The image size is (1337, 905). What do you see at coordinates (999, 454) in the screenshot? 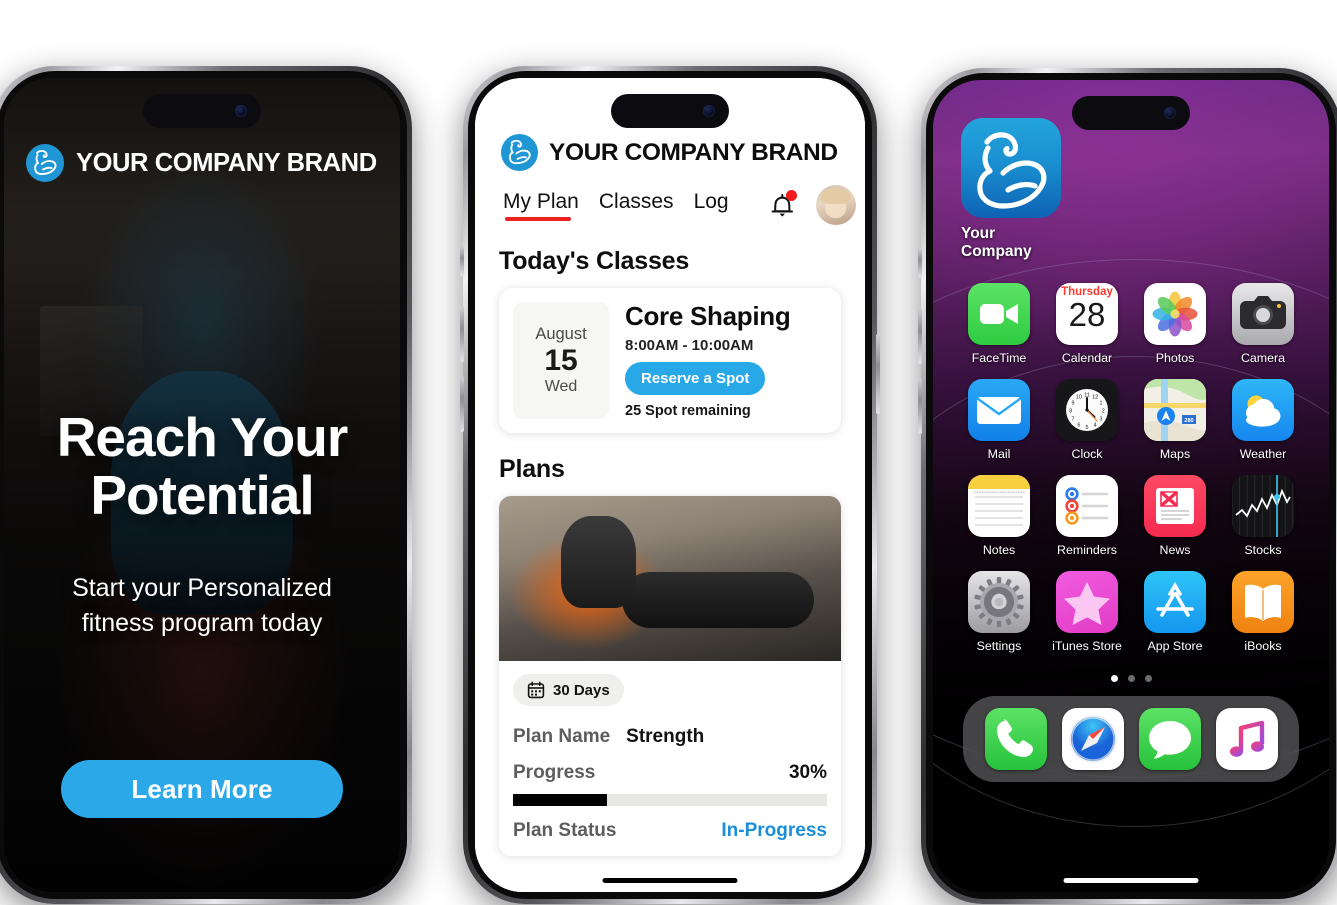
I see `app-label: Mail` at bounding box center [999, 454].